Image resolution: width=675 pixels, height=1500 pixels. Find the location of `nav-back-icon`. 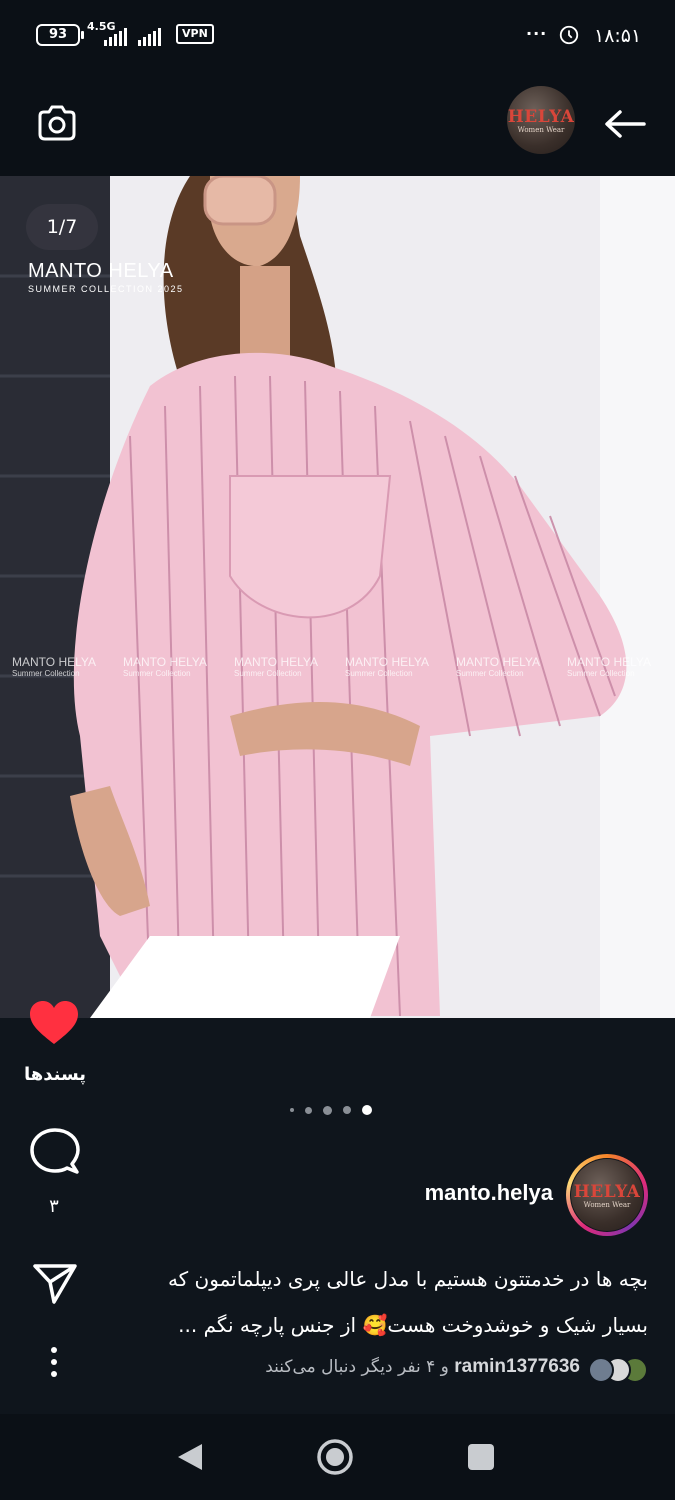

nav-back-icon is located at coordinates (190, 1457).